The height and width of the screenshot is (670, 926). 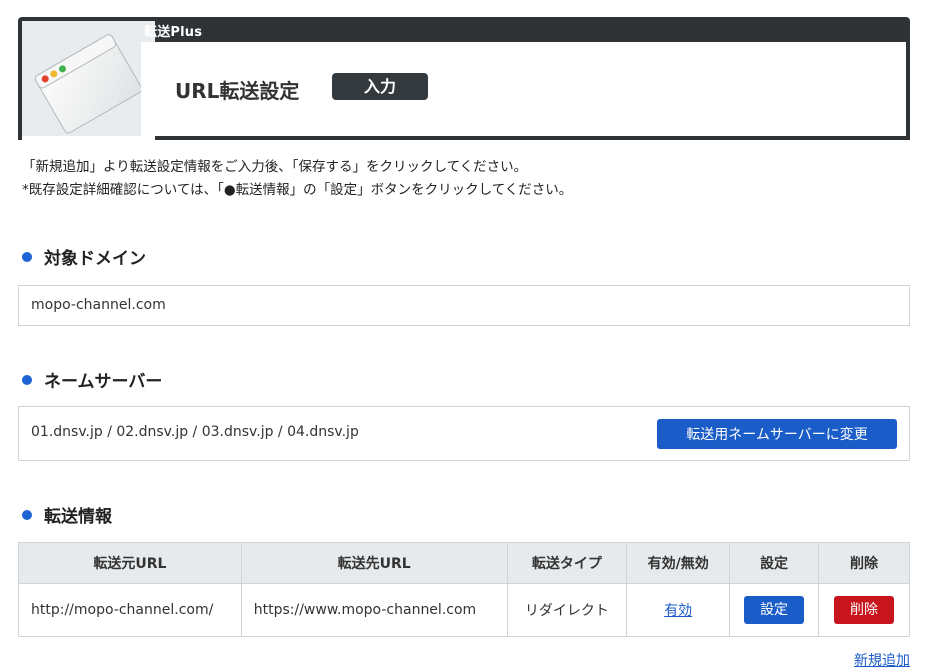 What do you see at coordinates (567, 563) in the screenshot?
I see `column-header-type: 転送タイプ` at bounding box center [567, 563].